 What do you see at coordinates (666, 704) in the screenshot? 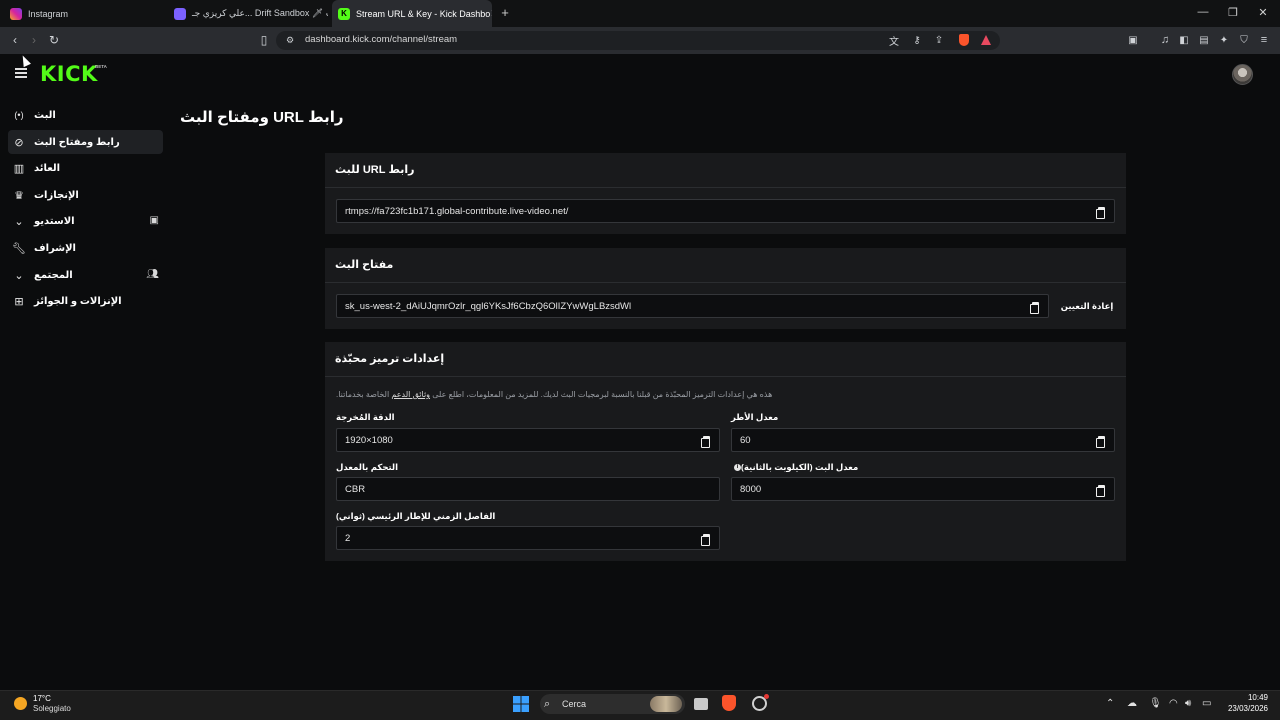
I see `search-highlight-icon` at bounding box center [666, 704].